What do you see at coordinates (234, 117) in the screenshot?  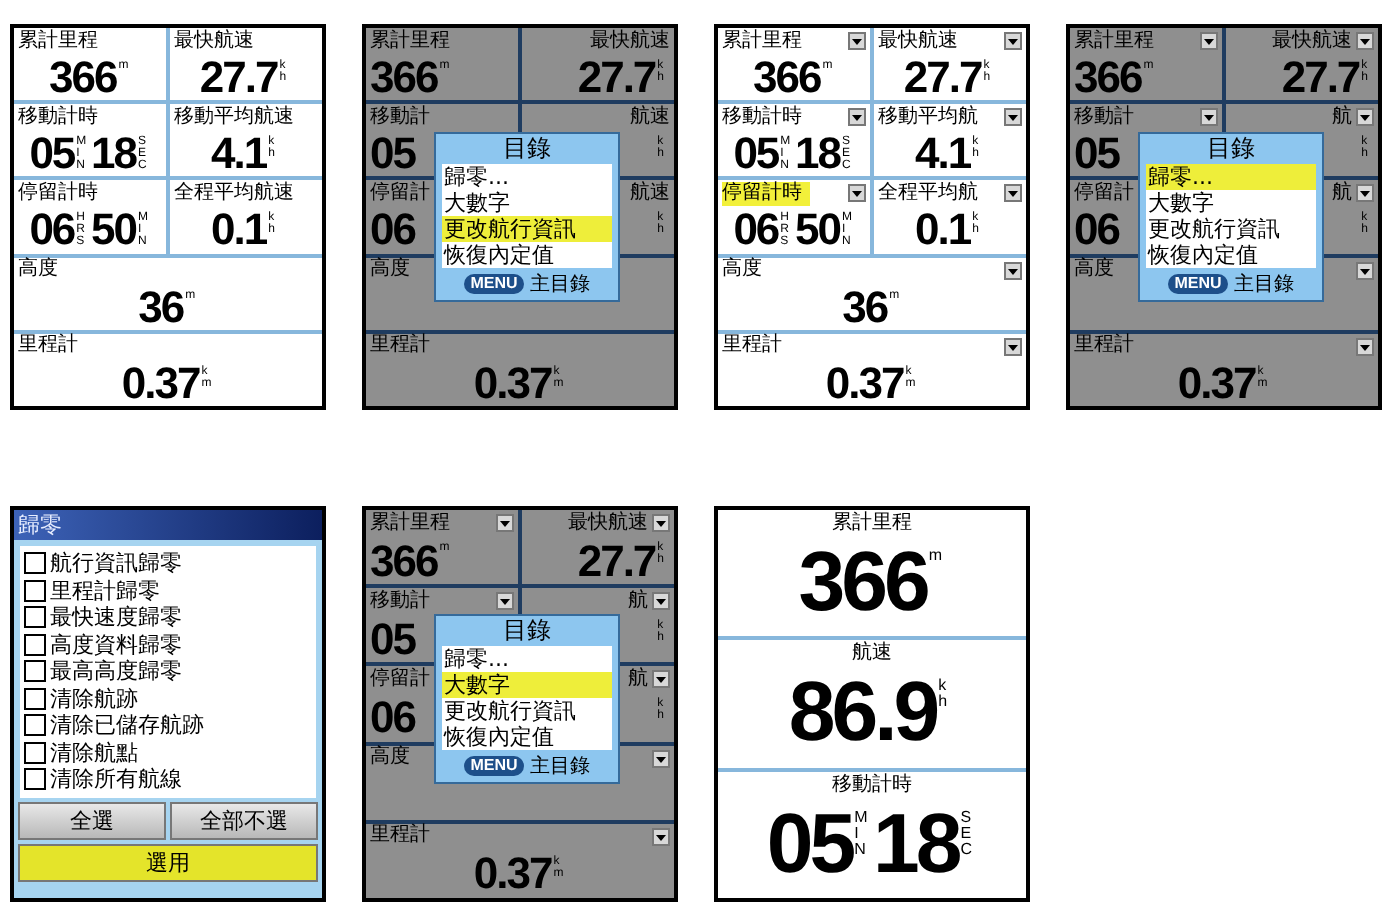 I see `field-label: 移動平均航速` at bounding box center [234, 117].